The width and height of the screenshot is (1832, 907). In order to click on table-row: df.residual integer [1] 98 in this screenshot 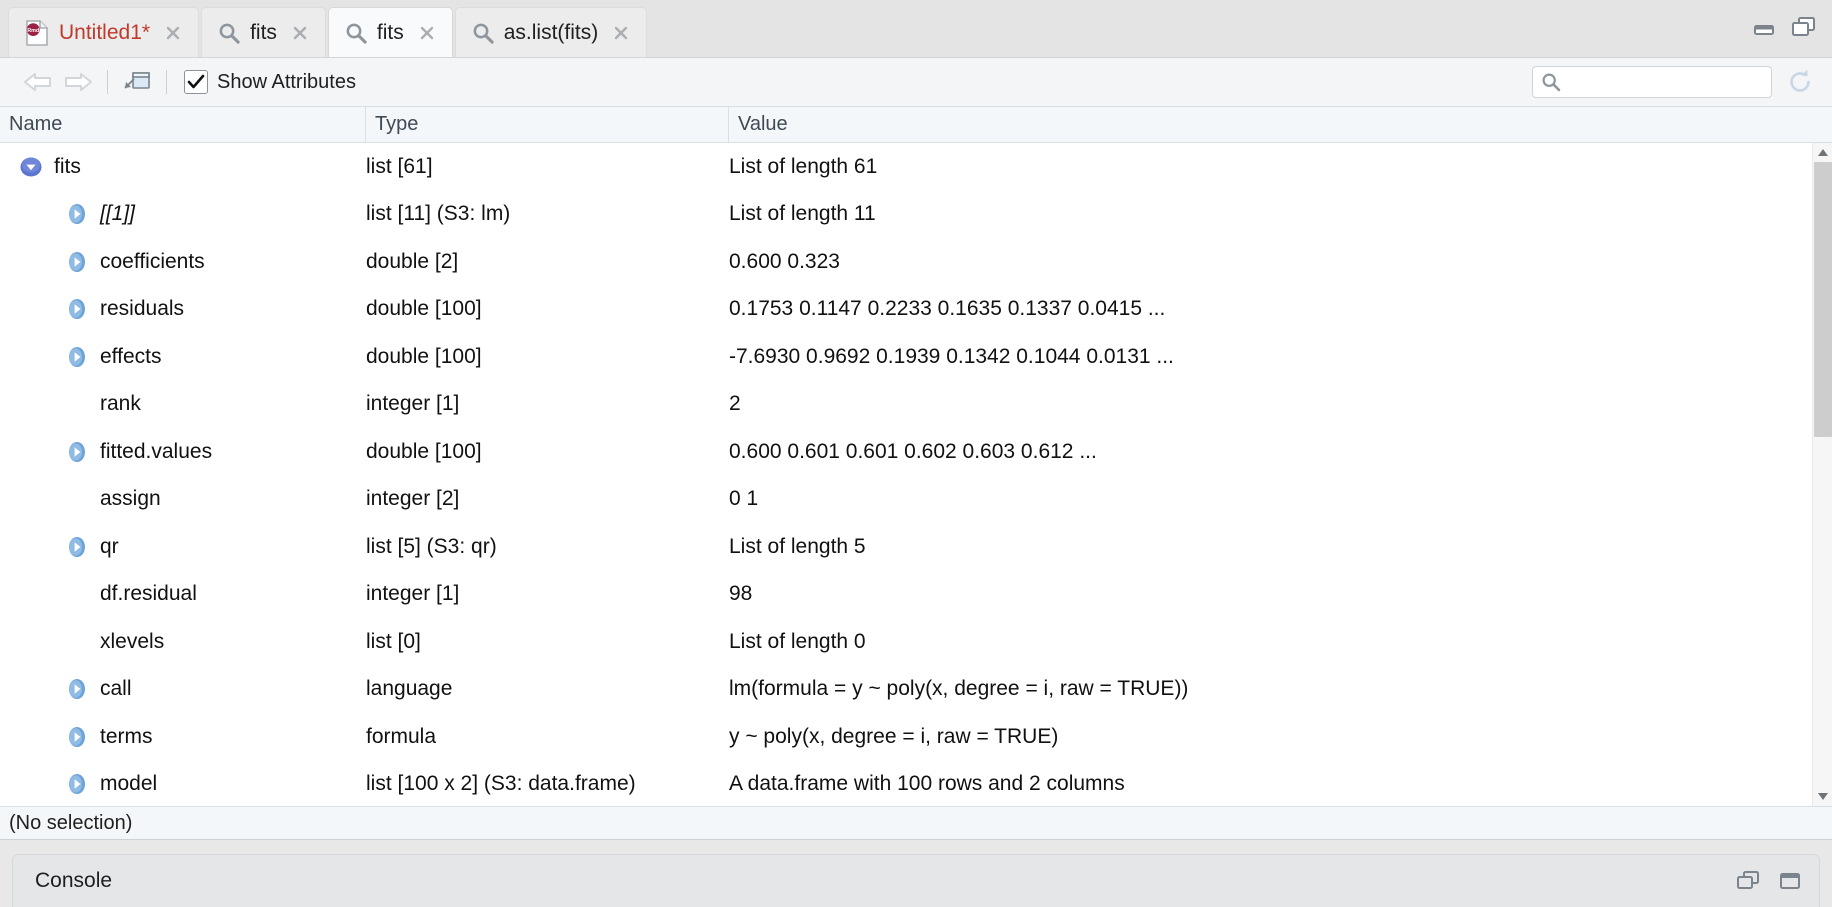, I will do `click(906, 595)`.